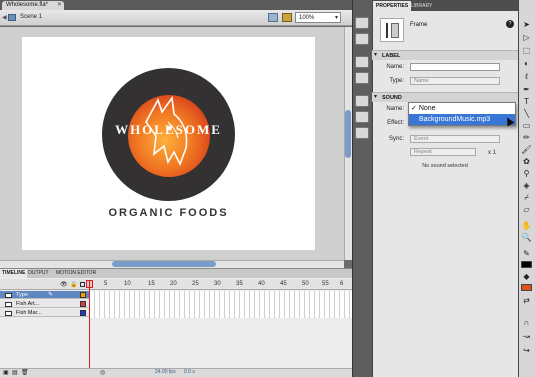 This screenshot has width=535, height=377. Describe the element at coordinates (76, 273) in the screenshot. I see `tab-motion-editor: MOTION EDITOR` at that location.